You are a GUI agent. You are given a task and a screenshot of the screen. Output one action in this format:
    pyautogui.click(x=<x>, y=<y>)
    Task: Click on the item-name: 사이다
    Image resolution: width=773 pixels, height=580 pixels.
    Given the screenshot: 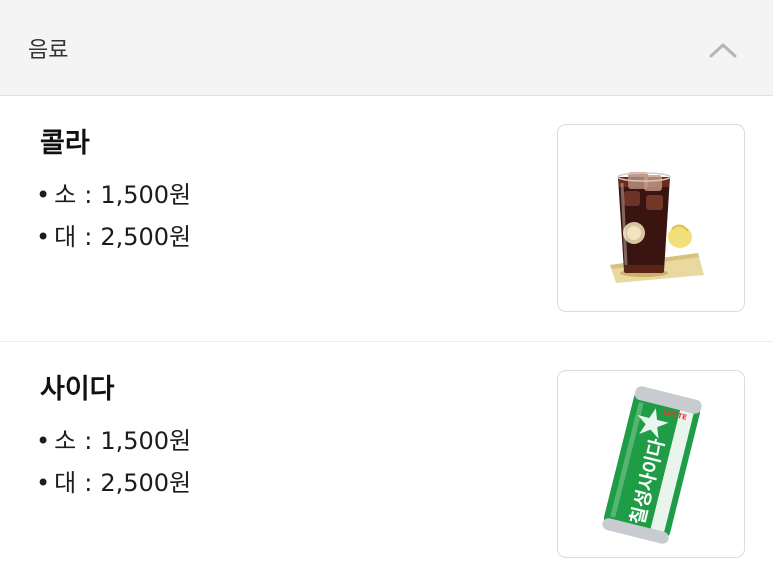 What is the action you would take?
    pyautogui.click(x=77, y=389)
    